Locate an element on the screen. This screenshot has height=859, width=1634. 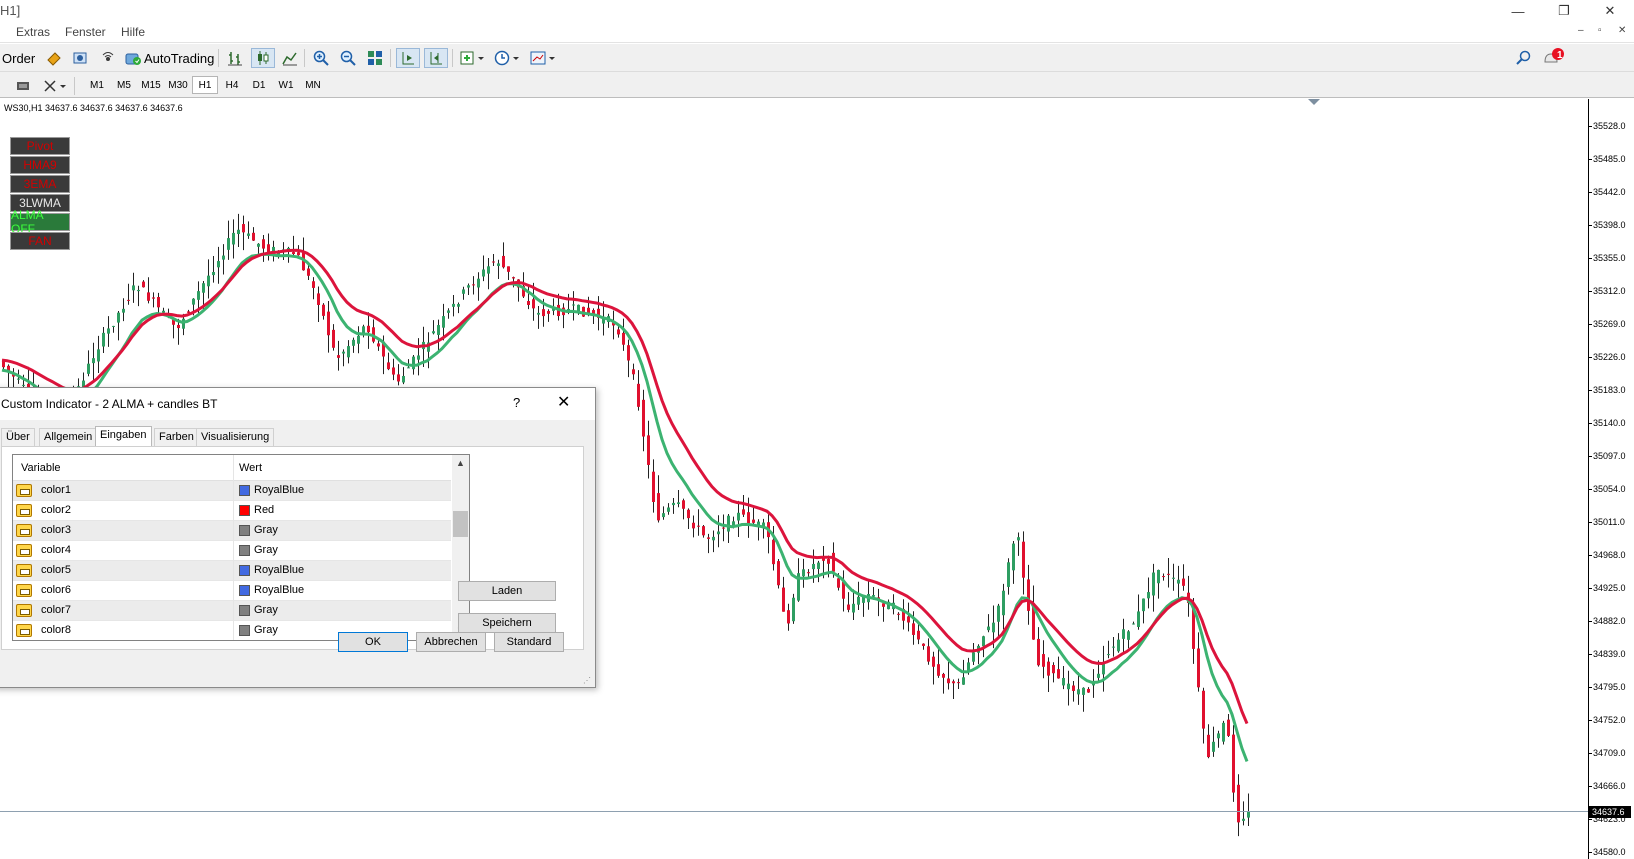
timeframe-m1: M1 is located at coordinates (97, 85).